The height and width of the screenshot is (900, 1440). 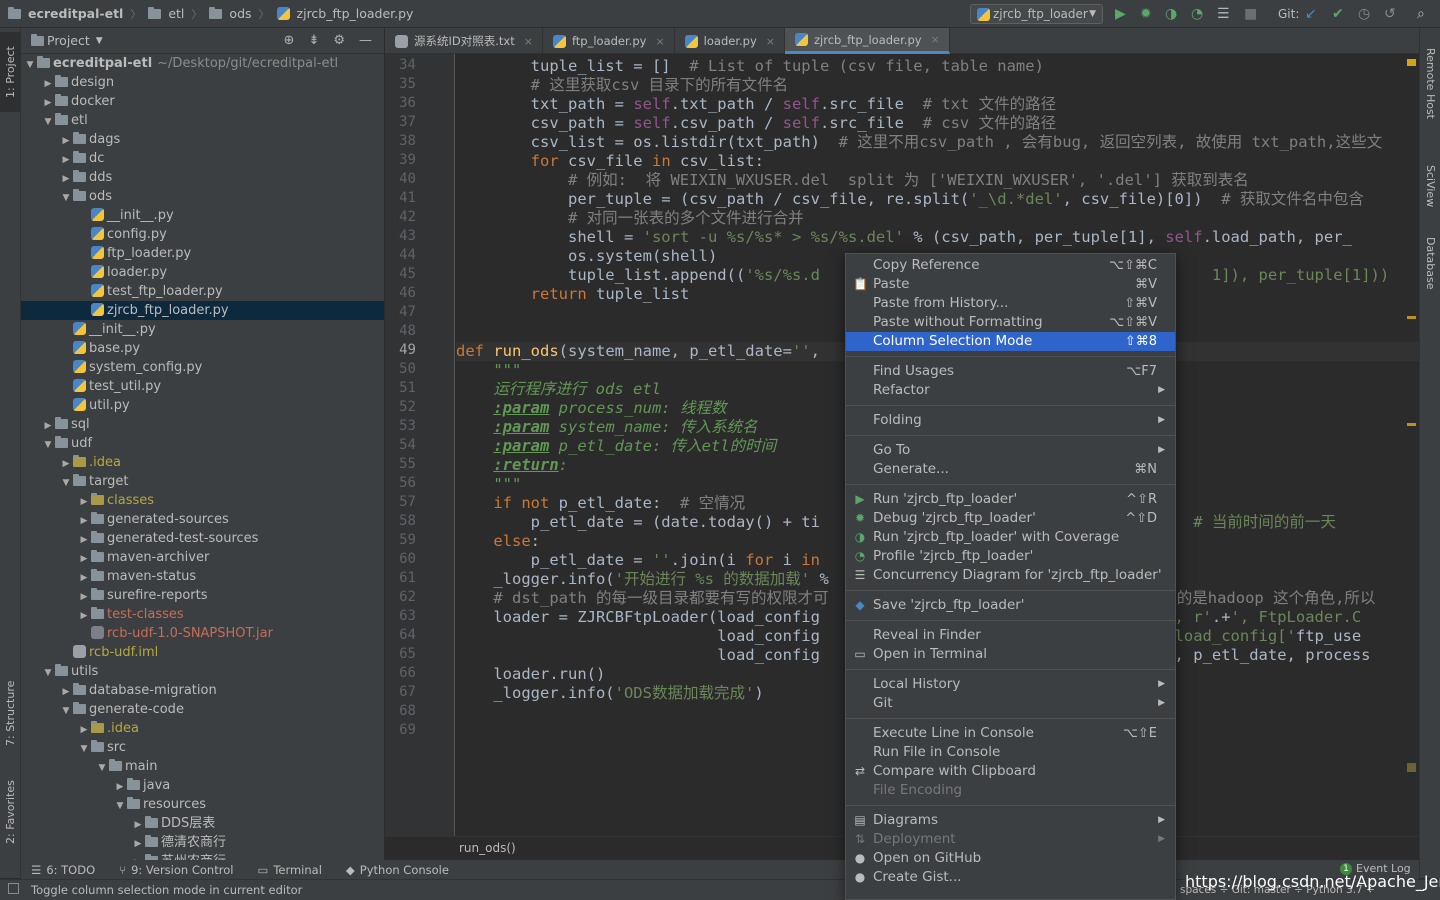 What do you see at coordinates (202, 177) in the screenshot?
I see `tree-item: ▶ dds` at bounding box center [202, 177].